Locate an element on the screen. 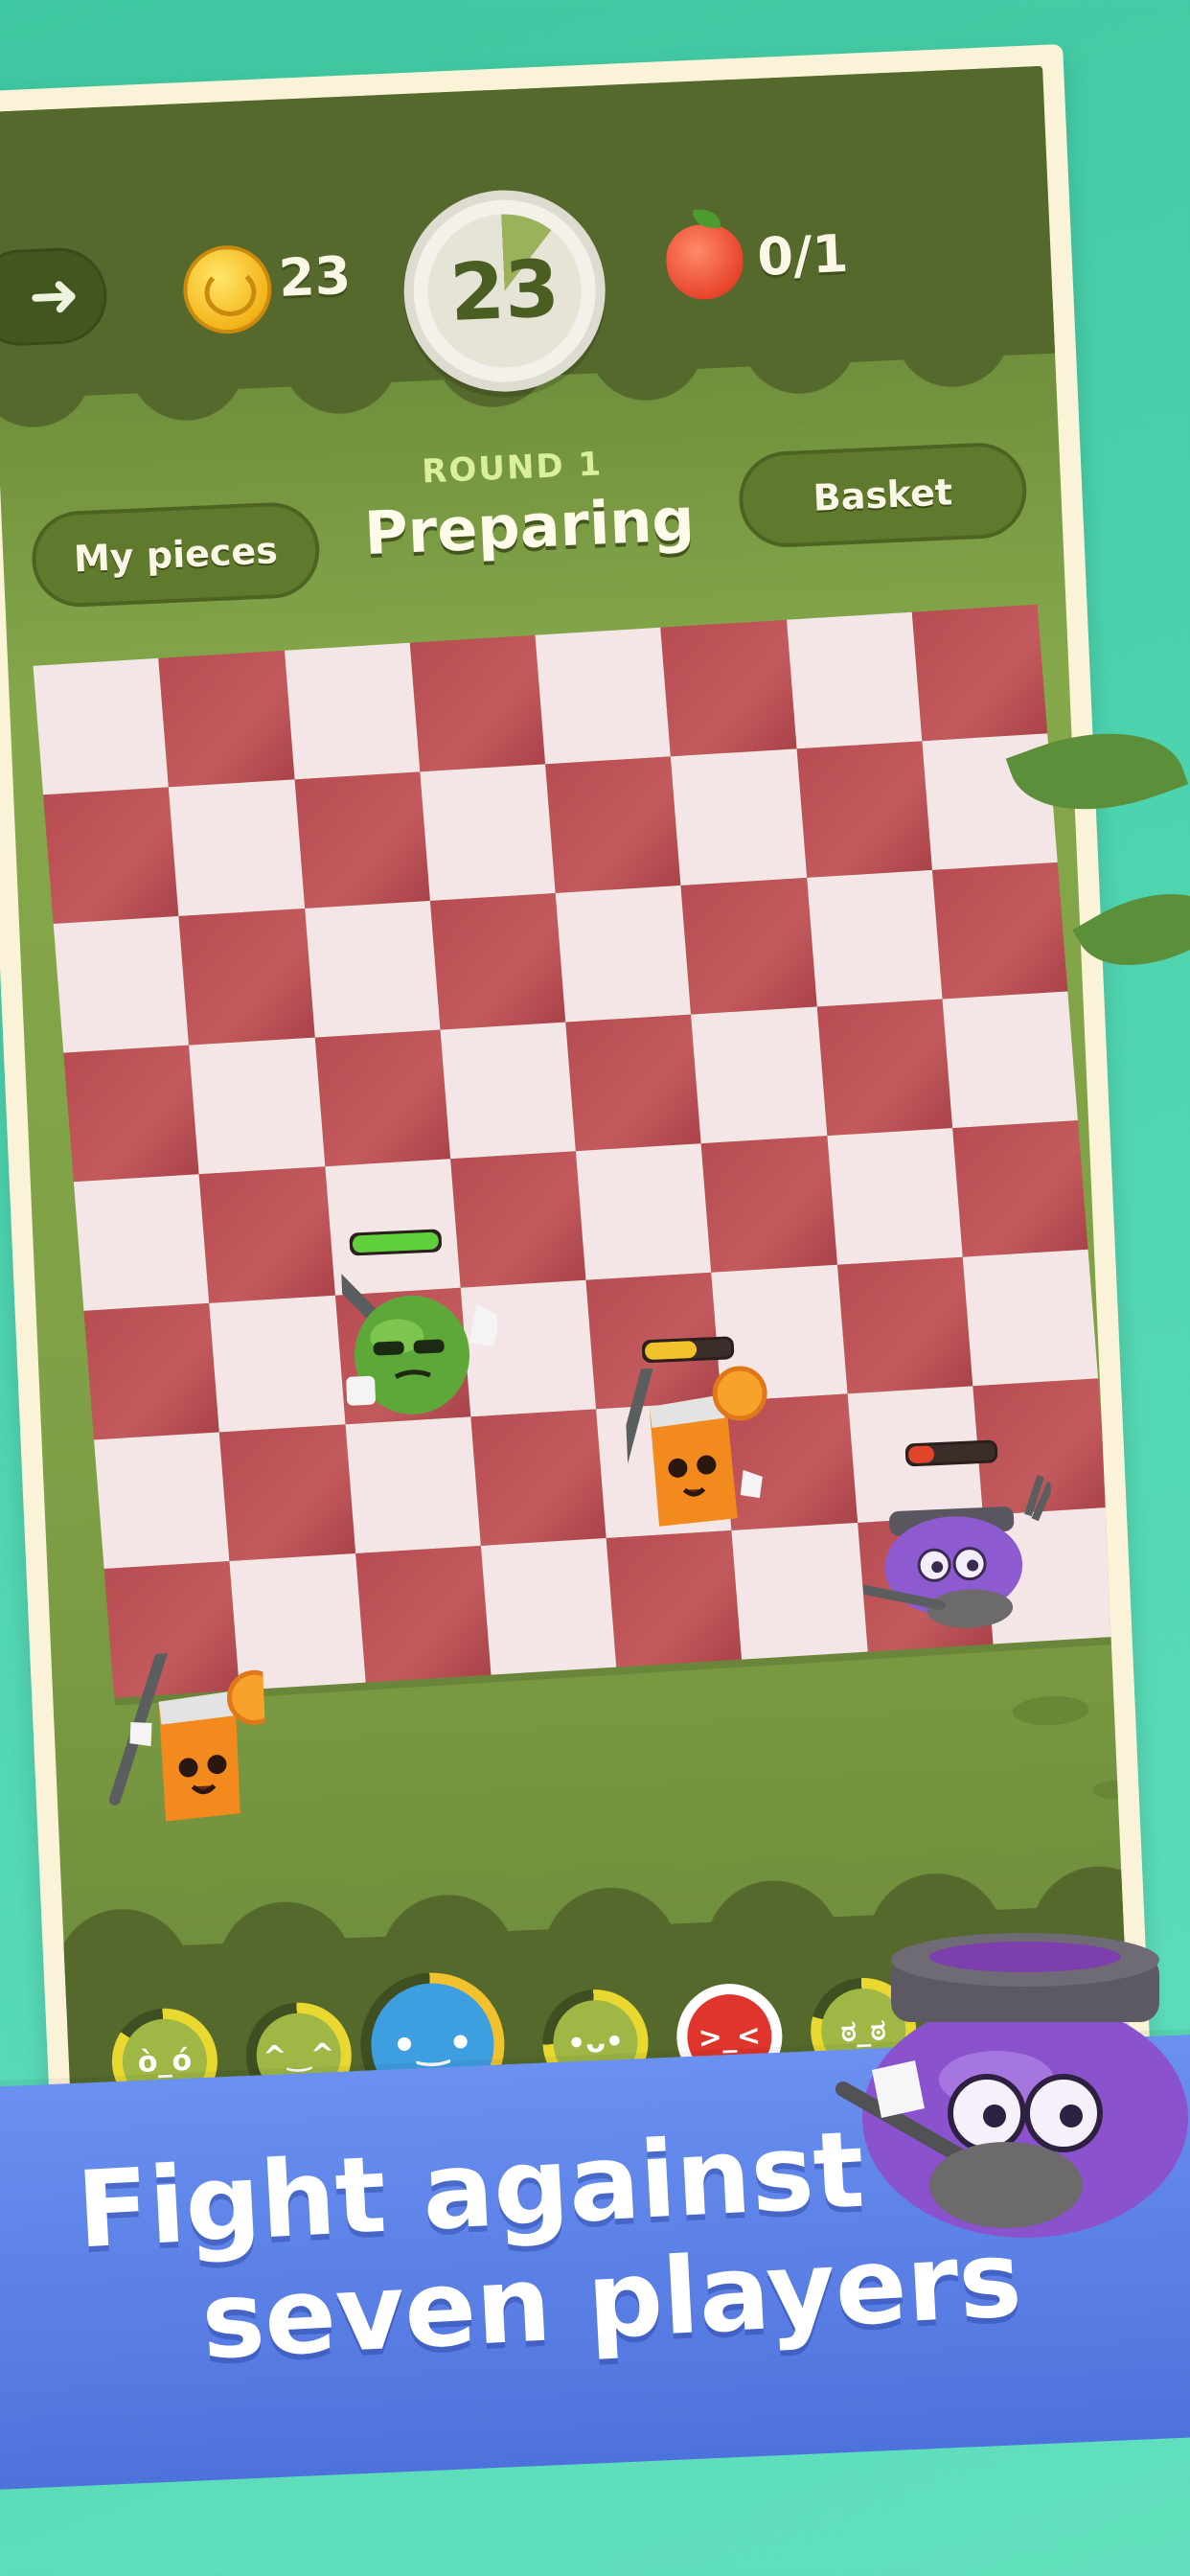 This screenshot has height=2576, width=1190. phase-label: Preparing is located at coordinates (529, 526).